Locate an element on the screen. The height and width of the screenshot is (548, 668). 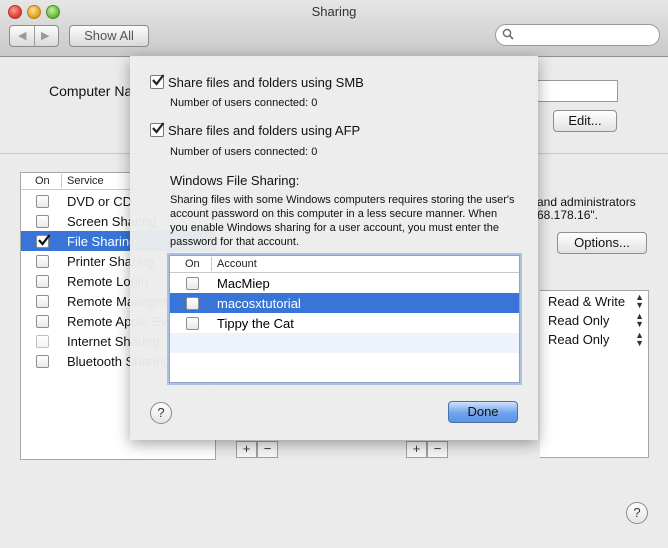
search-icon is located at coordinates (508, 34).